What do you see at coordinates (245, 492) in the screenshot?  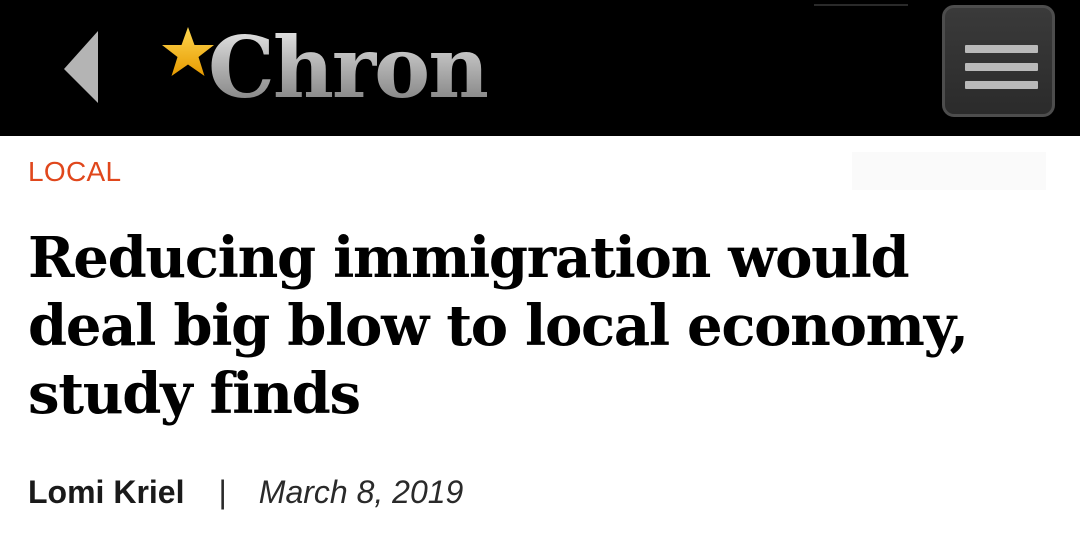 I see `byline: Lomi Kriel | March 8, 2019` at bounding box center [245, 492].